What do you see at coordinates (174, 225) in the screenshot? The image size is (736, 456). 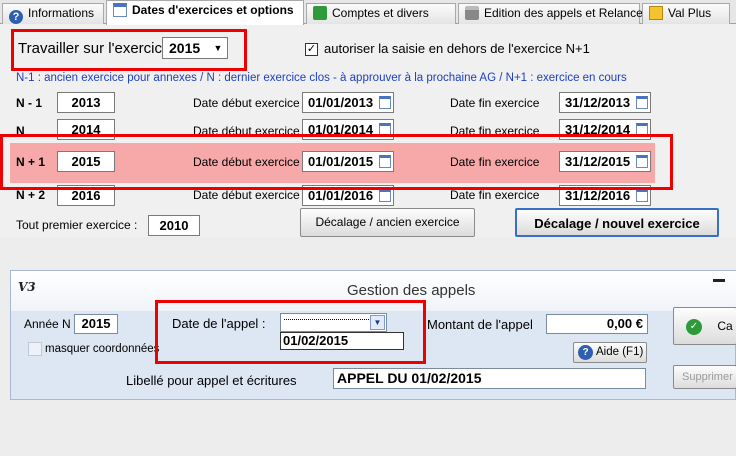 I see `first-exercise-field: 2010` at bounding box center [174, 225].